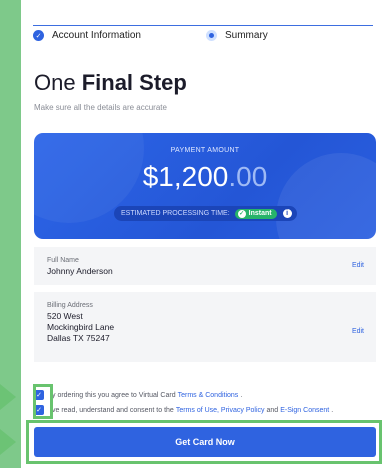  I want to click on processing-time-label: ESTIMATED PROCESSING TIME:, so click(175, 213).